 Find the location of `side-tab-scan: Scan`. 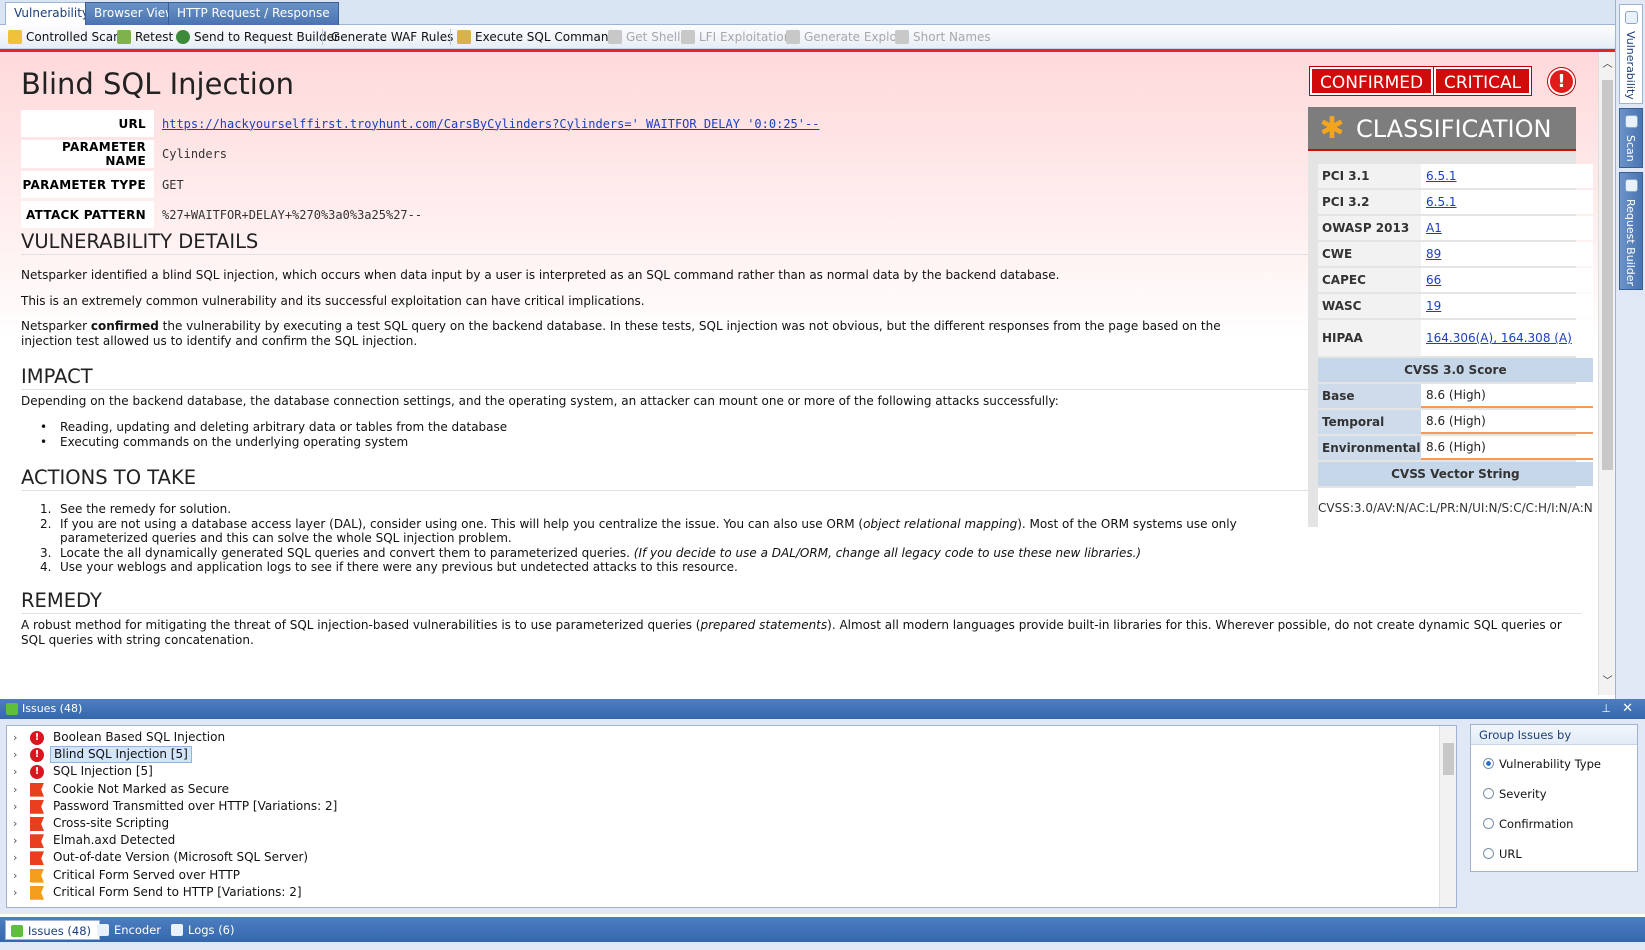

side-tab-scan: Scan is located at coordinates (1631, 138).